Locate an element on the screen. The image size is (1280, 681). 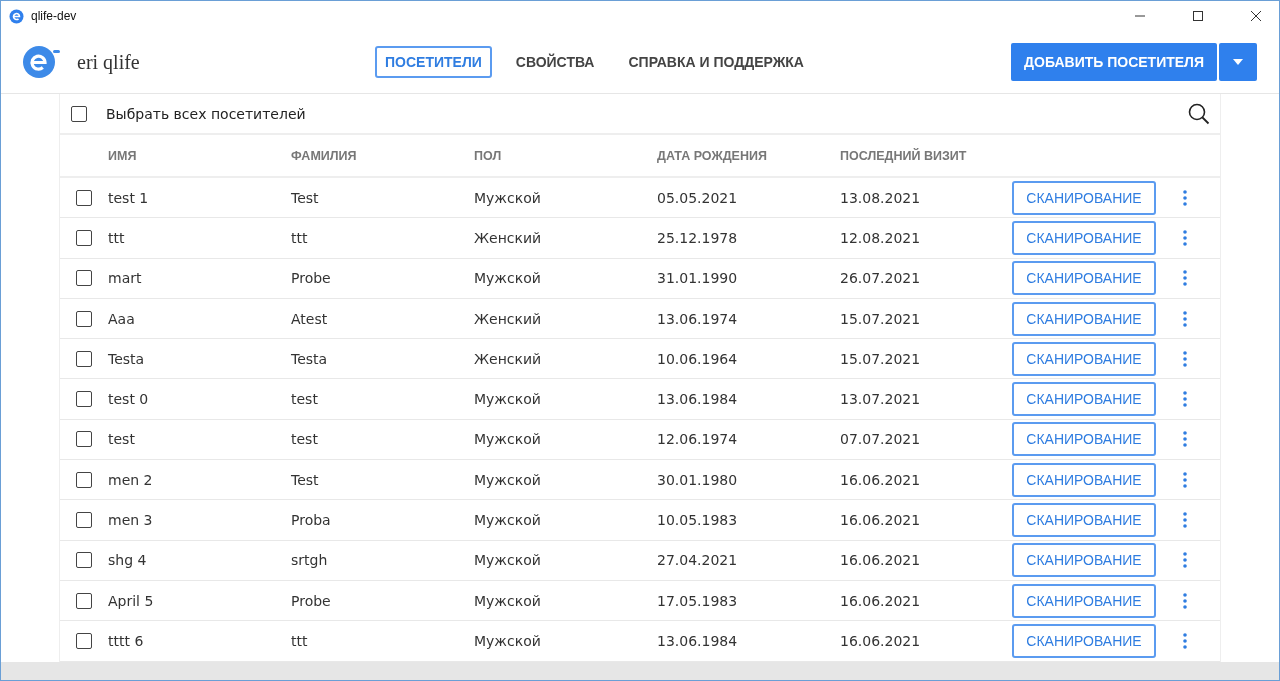
table-cell-text: 07.07.2021 is located at coordinates (881, 439).